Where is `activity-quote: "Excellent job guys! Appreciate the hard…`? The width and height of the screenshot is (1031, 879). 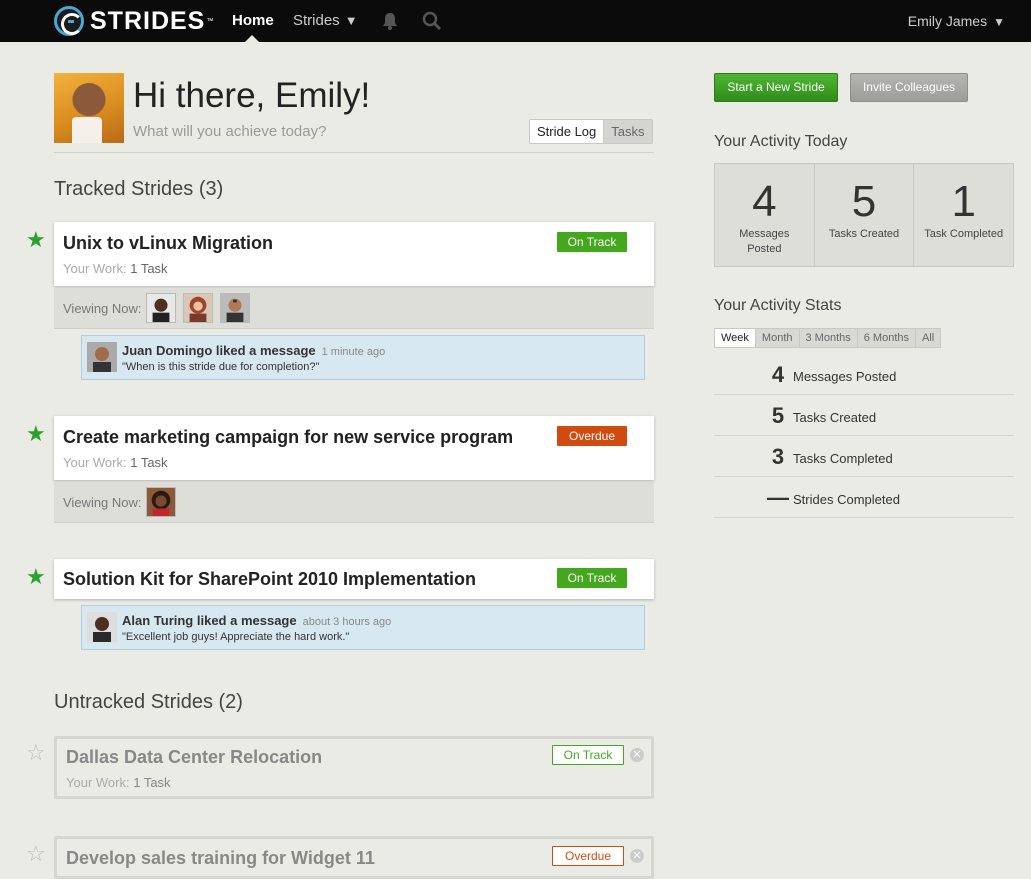
activity-quote: "Excellent job guys! Appreciate the hard… is located at coordinates (236, 637).